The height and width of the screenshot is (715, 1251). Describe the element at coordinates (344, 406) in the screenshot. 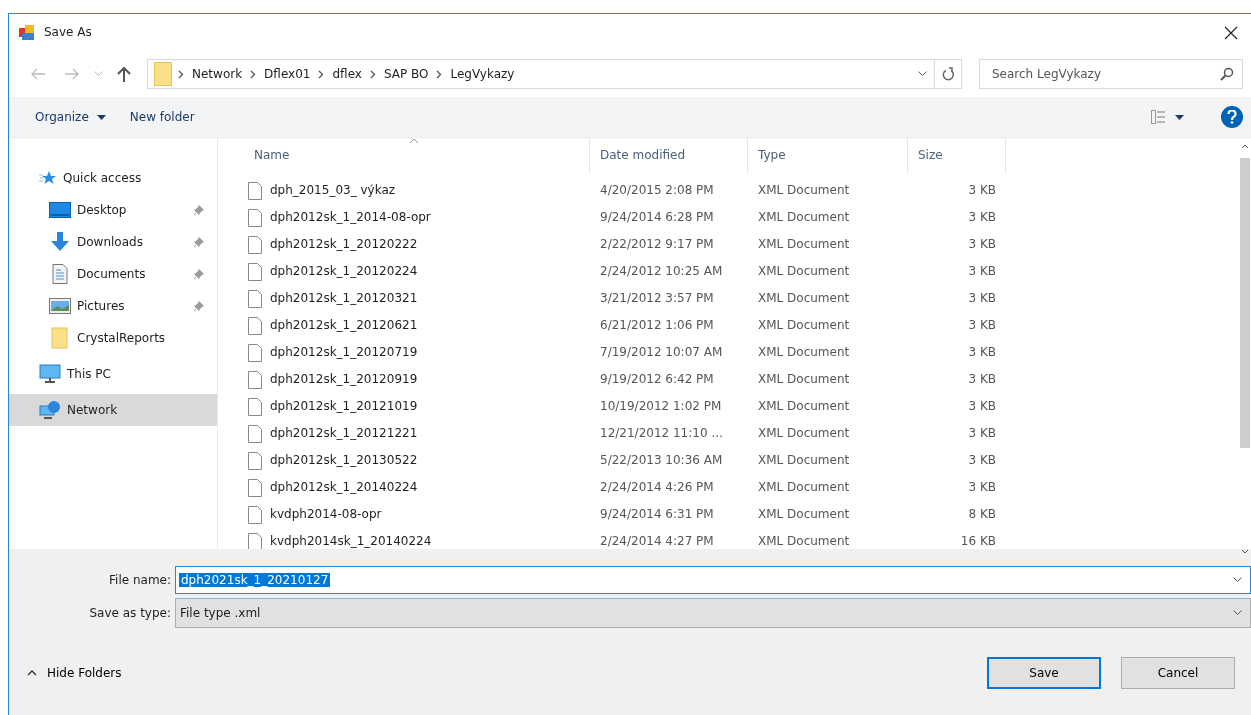

I see `file-name: dph2012sk_1_20121019` at that location.